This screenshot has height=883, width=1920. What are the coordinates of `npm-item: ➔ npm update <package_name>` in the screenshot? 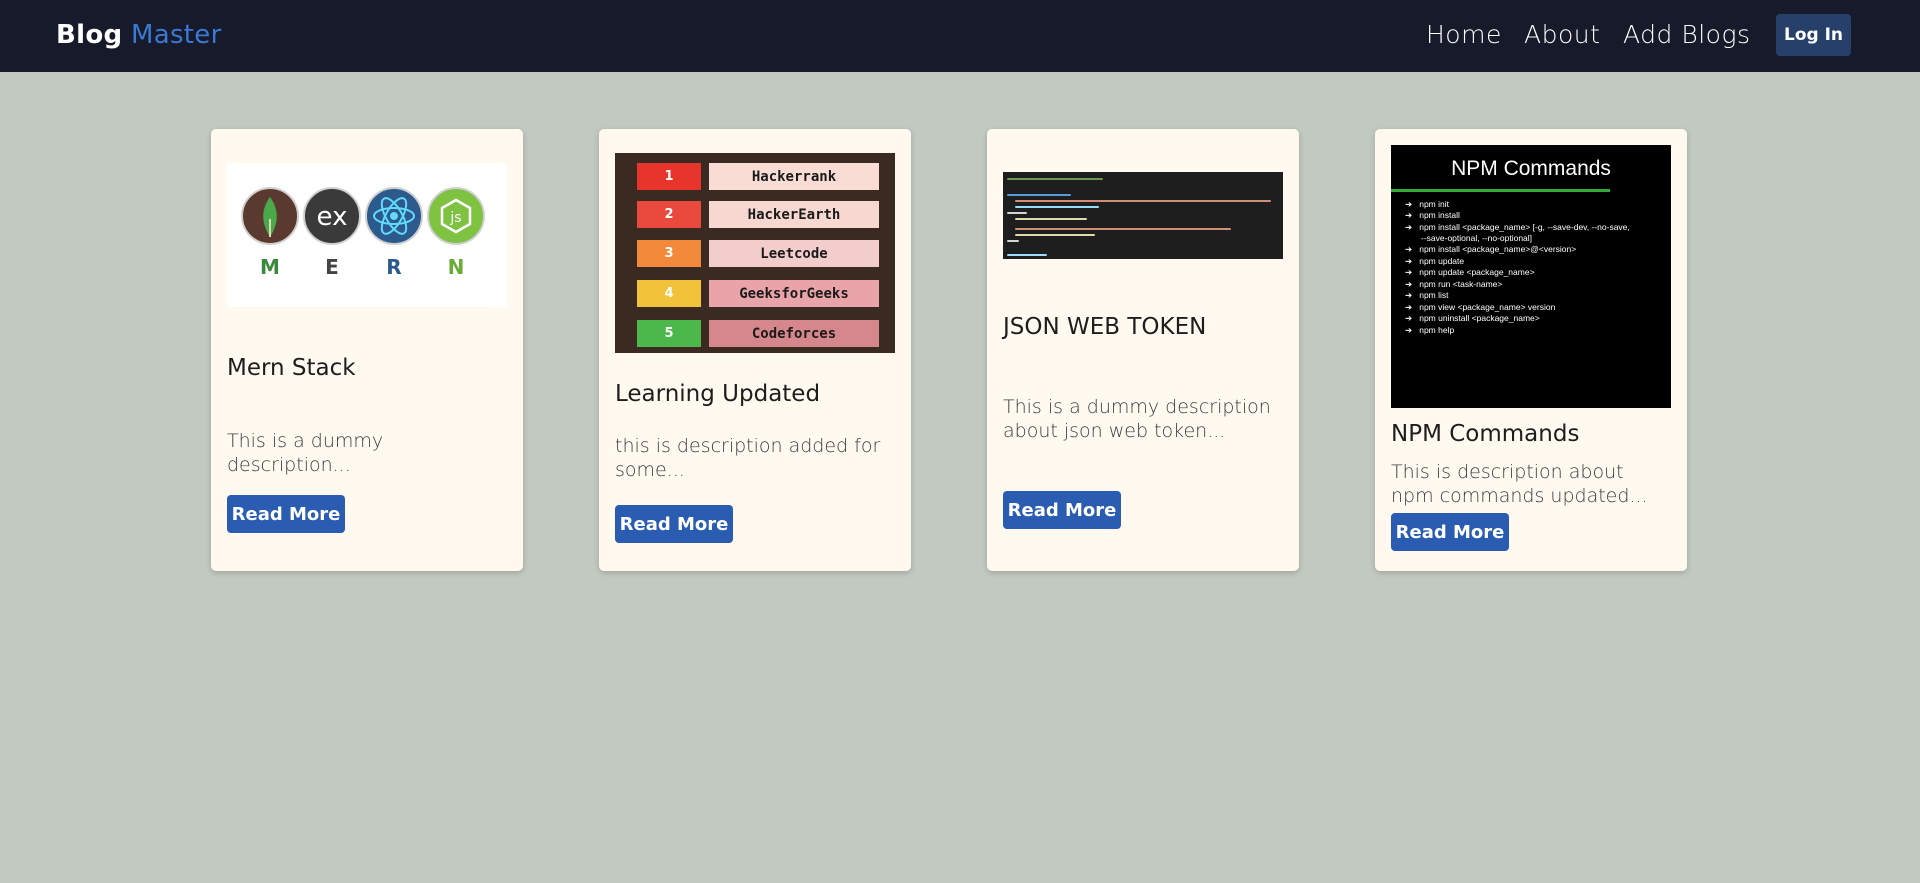 It's located at (1470, 272).